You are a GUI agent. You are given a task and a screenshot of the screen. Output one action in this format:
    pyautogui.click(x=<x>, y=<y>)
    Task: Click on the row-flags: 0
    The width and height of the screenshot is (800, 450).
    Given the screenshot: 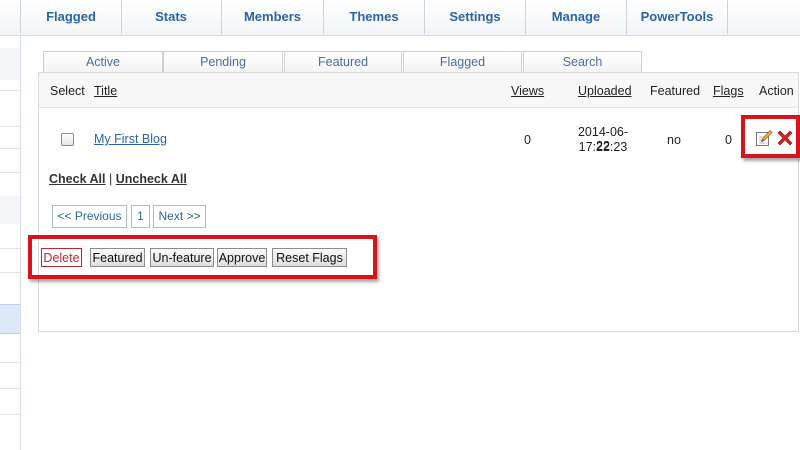 What is the action you would take?
    pyautogui.click(x=728, y=140)
    